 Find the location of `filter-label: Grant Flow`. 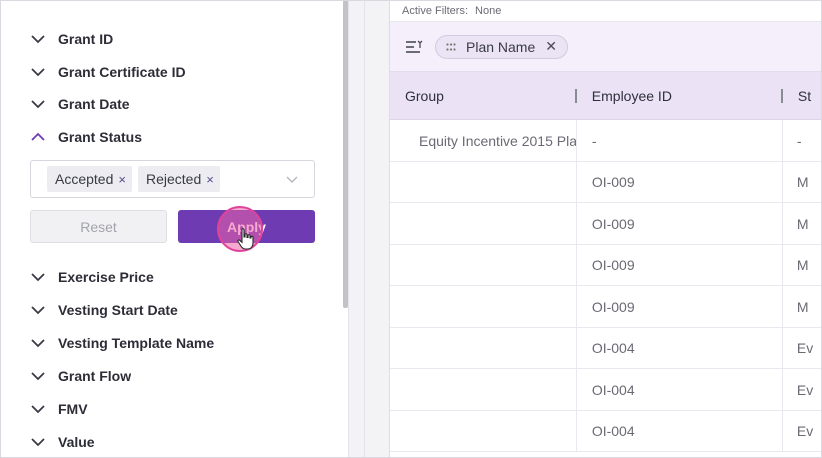

filter-label: Grant Flow is located at coordinates (95, 376).